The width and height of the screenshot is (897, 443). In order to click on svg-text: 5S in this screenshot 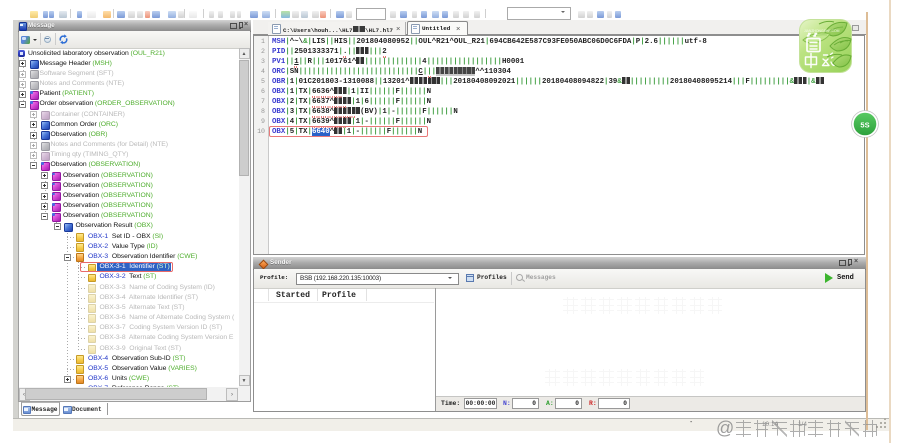, I will do `click(864, 125)`.